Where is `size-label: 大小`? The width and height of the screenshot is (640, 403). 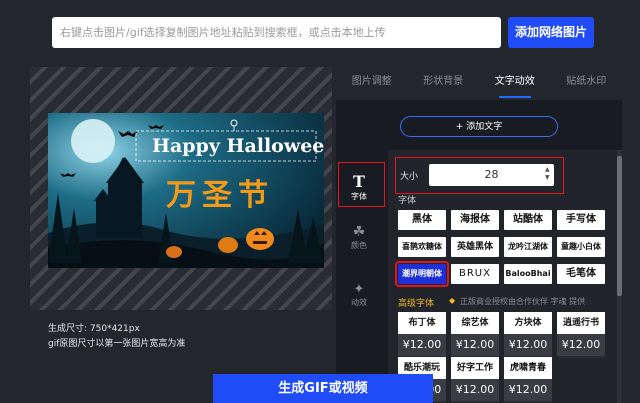 size-label: 大小 is located at coordinates (409, 177).